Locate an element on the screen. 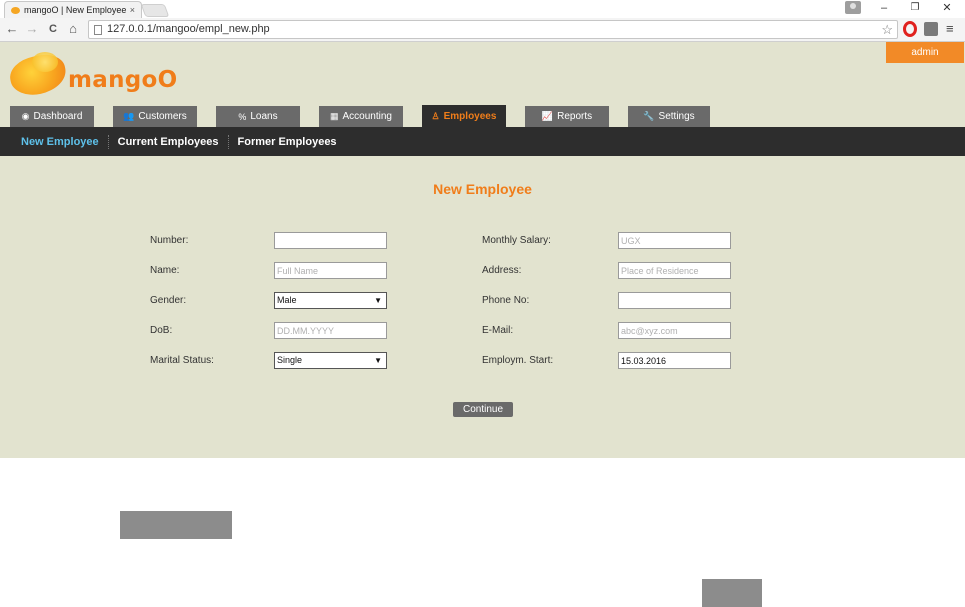 The height and width of the screenshot is (607, 965). home-icon: ⌂ is located at coordinates (73, 29).